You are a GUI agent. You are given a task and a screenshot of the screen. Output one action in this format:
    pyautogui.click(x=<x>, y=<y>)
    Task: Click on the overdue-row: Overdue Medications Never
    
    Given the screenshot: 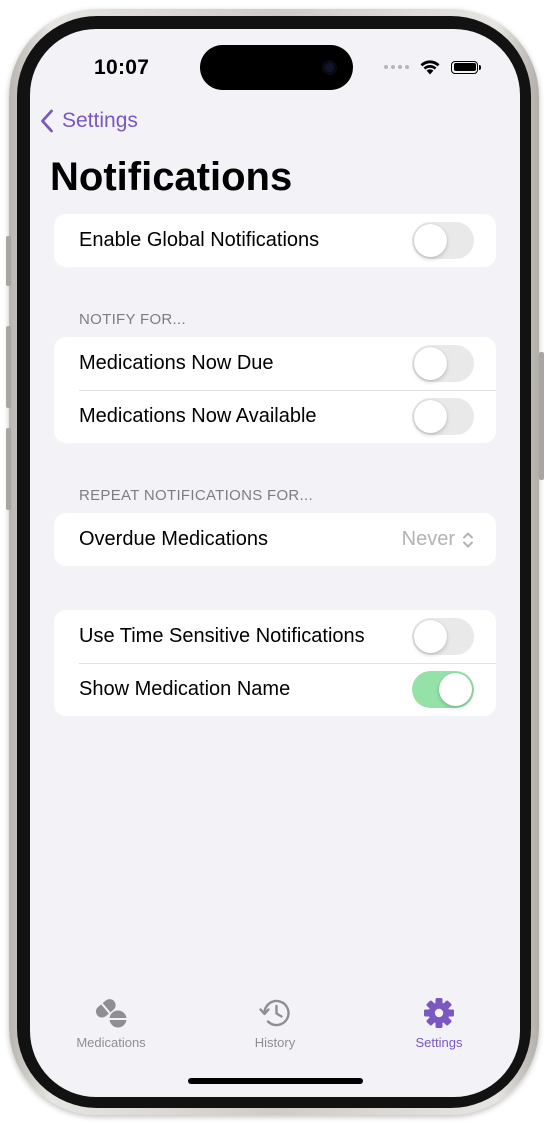 What is the action you would take?
    pyautogui.click(x=275, y=539)
    